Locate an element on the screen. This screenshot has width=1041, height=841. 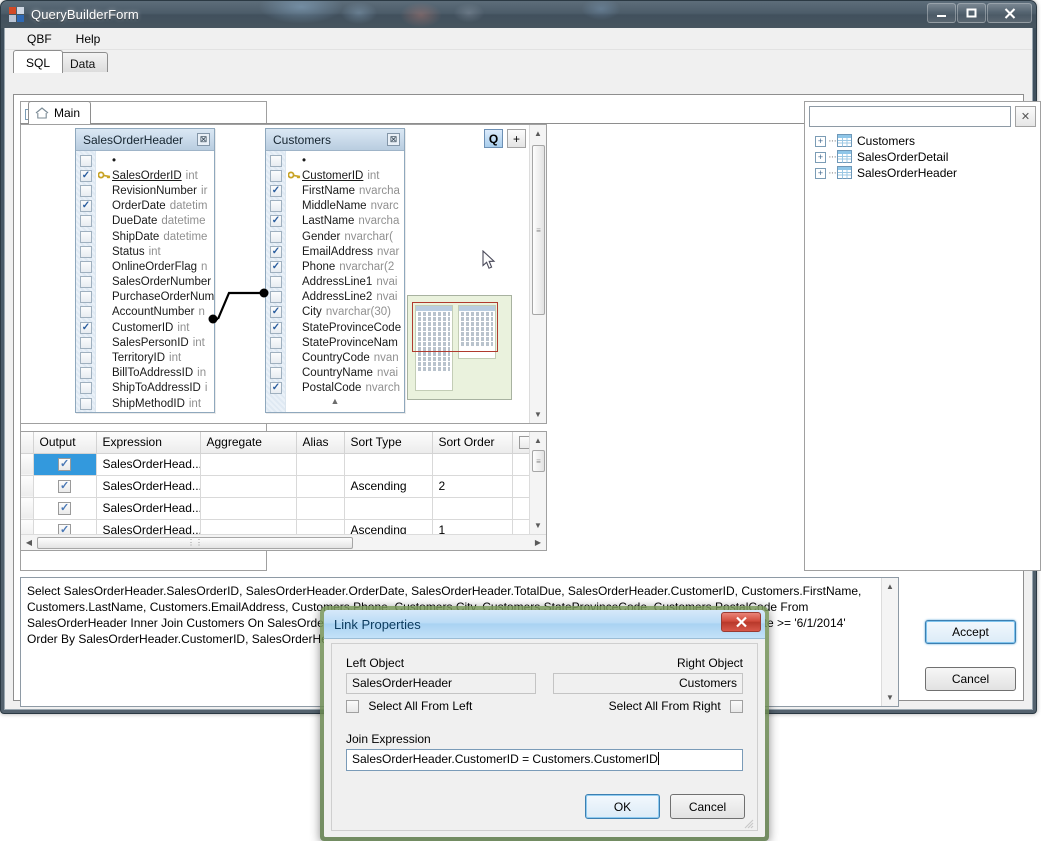
field-row: Citynvarchar(30) is located at coordinates (335, 312).